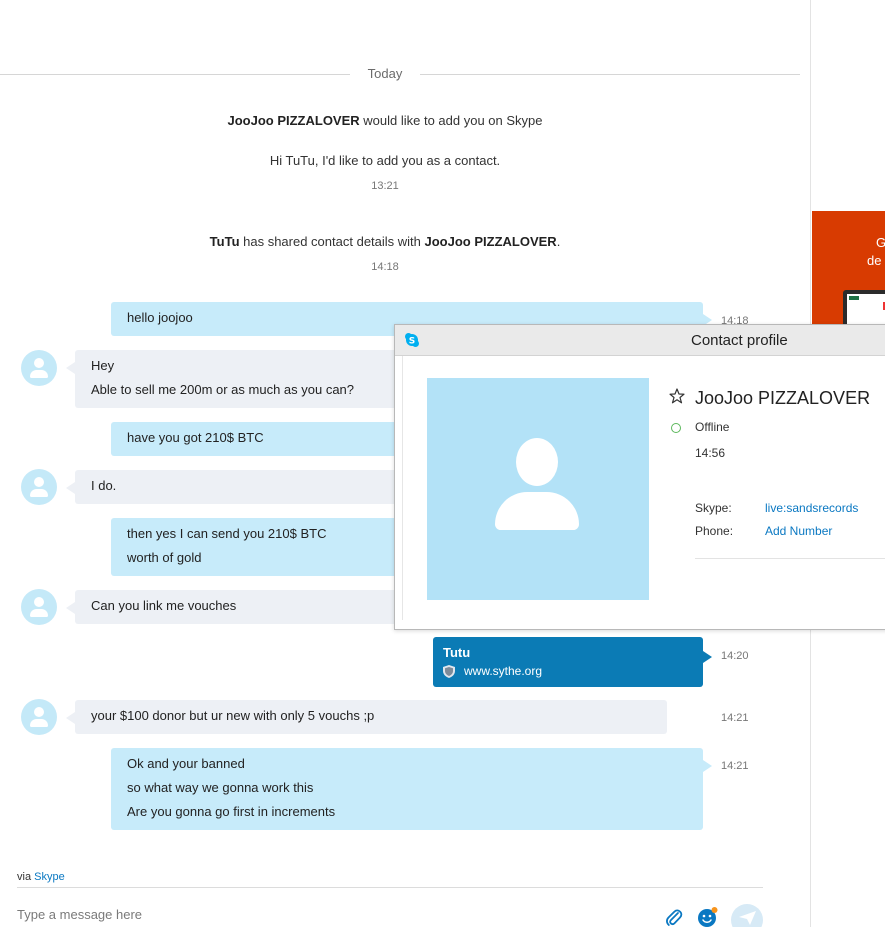 This screenshot has width=885, height=928. What do you see at coordinates (677, 396) in the screenshot?
I see `star-icon` at bounding box center [677, 396].